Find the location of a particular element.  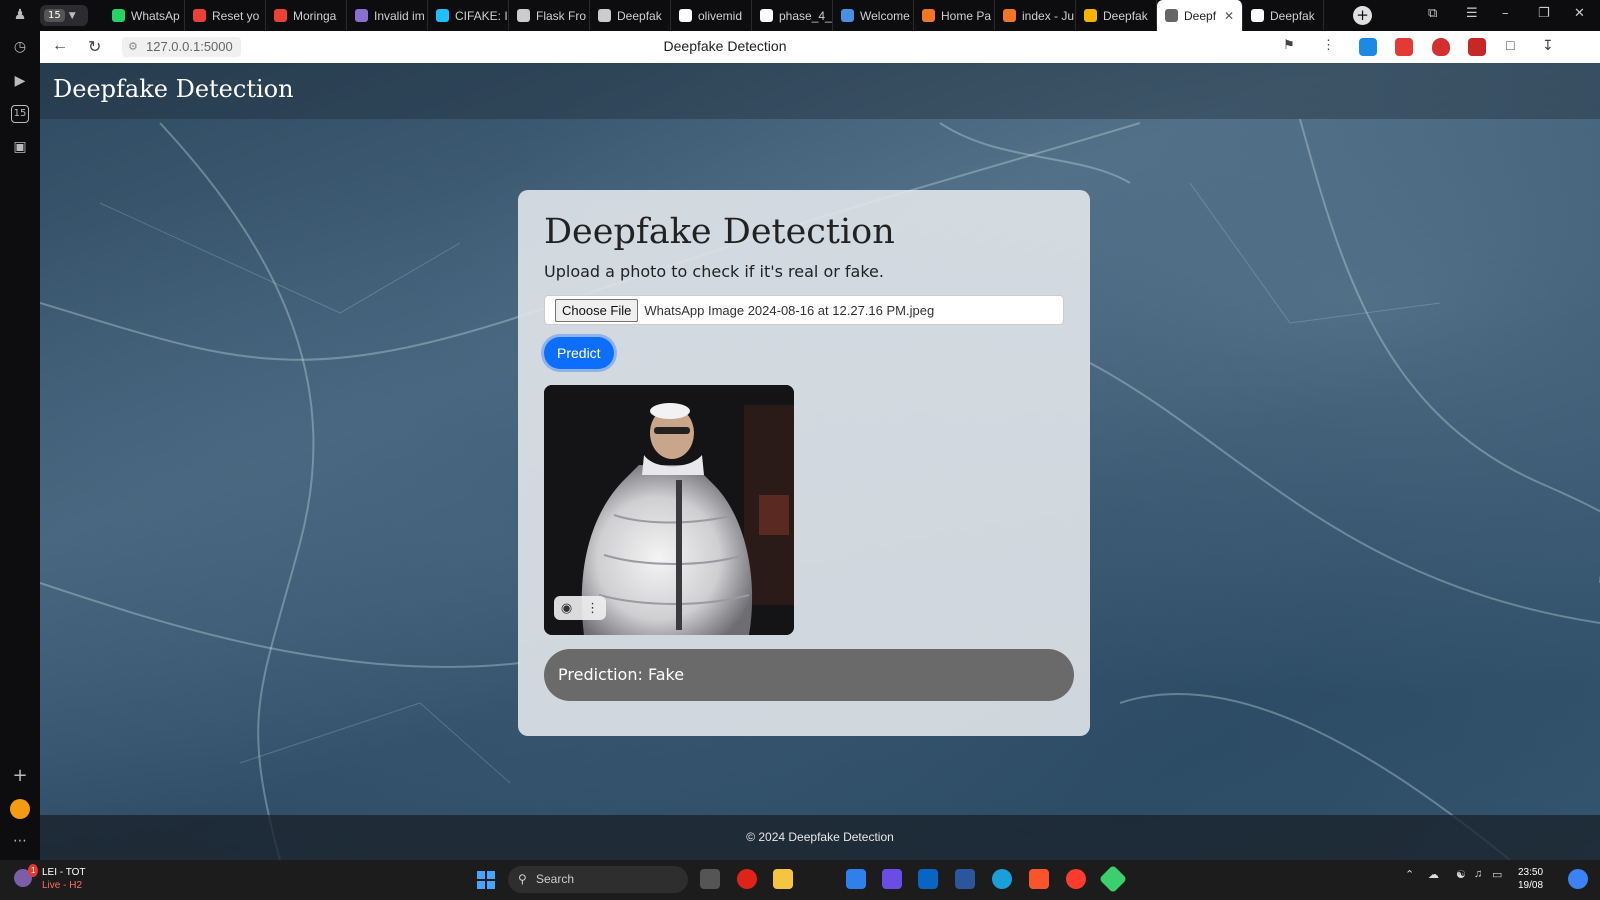

browser-tab: WhatsAp is located at coordinates (144, 15).